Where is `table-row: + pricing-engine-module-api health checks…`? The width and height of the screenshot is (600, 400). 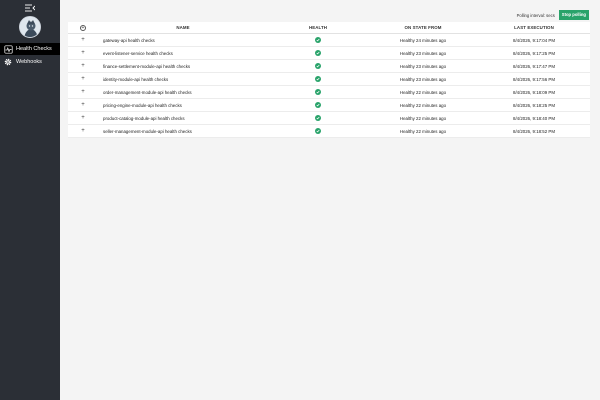 table-row: + pricing-engine-module-api health checks… is located at coordinates (329, 105).